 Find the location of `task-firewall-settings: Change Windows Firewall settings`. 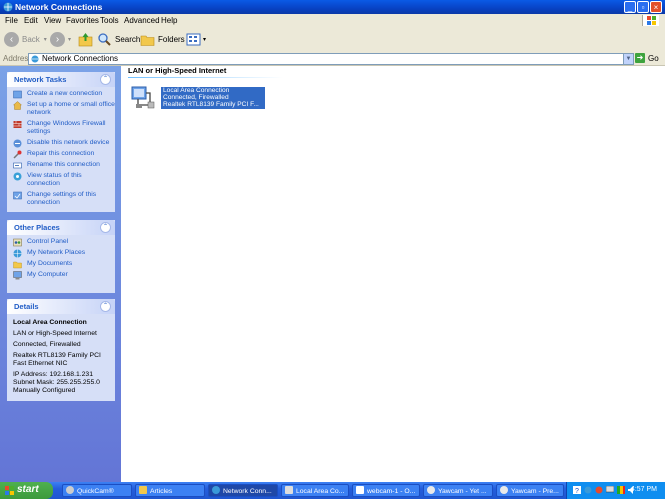

task-firewall-settings: Change Windows Firewall settings is located at coordinates (64, 128).